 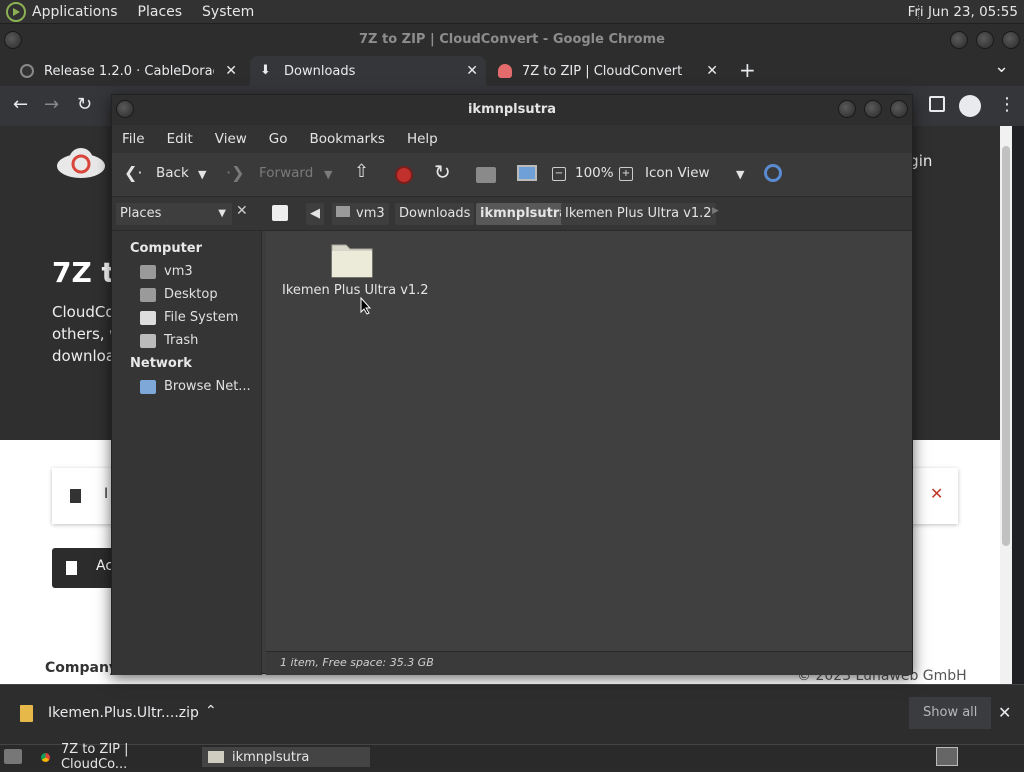 I want to click on tab-label: Downloads, so click(x=320, y=71).